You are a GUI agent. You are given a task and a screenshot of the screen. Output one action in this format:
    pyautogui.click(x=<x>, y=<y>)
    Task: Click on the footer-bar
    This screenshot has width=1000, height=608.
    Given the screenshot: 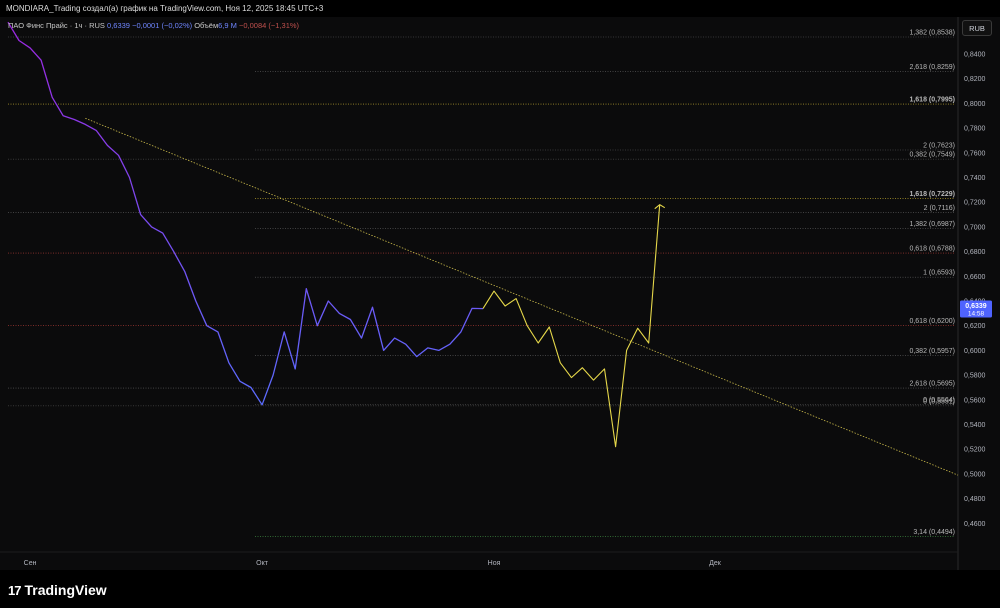 What is the action you would take?
    pyautogui.click(x=500, y=589)
    